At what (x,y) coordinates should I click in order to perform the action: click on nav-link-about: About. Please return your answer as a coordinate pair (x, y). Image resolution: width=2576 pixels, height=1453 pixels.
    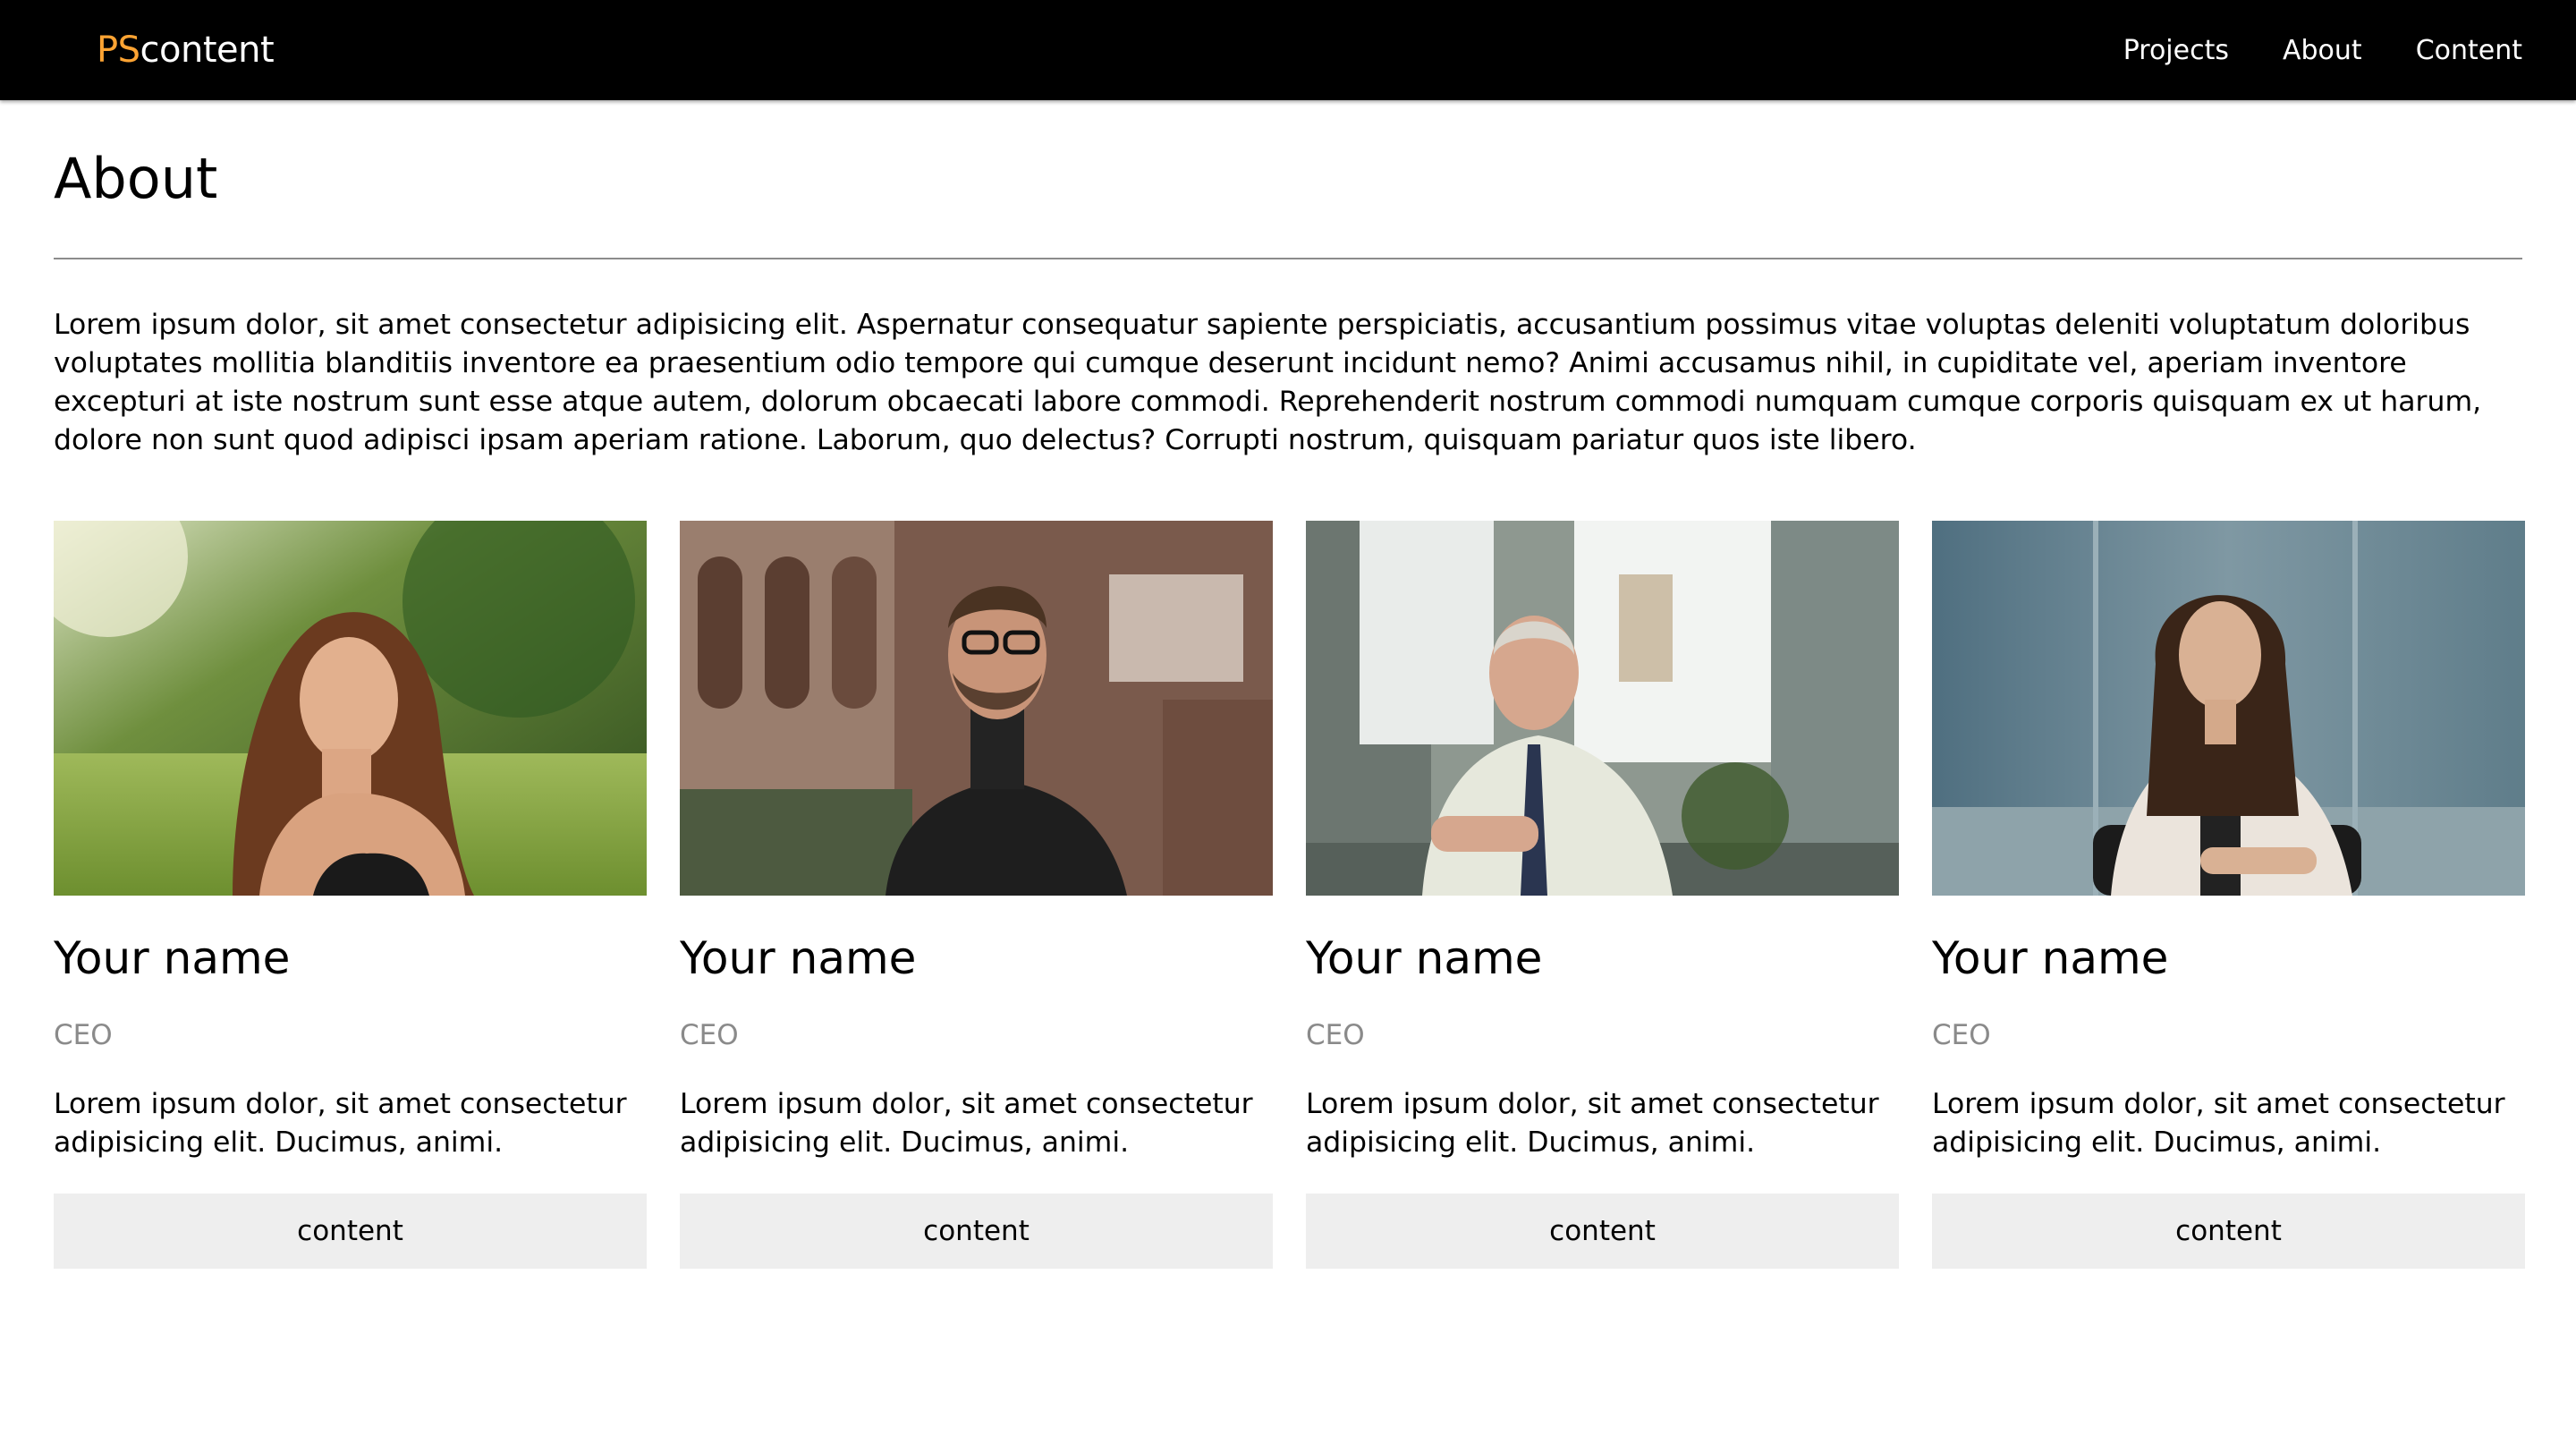
    Looking at the image, I should click on (2322, 50).